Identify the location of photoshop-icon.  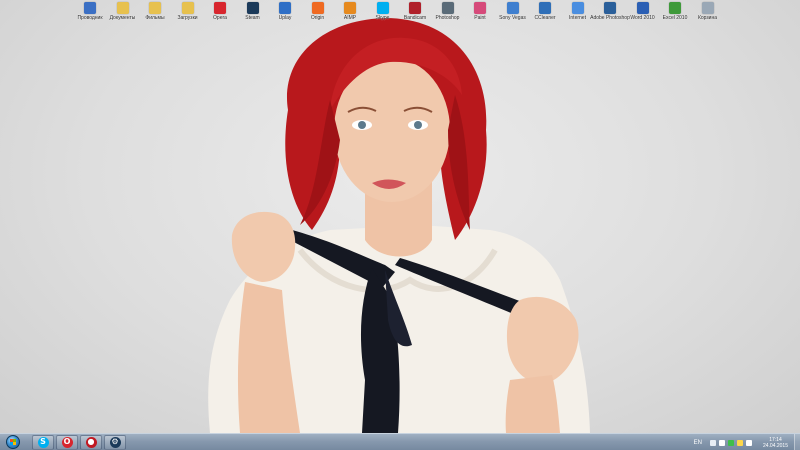
(447, 8).